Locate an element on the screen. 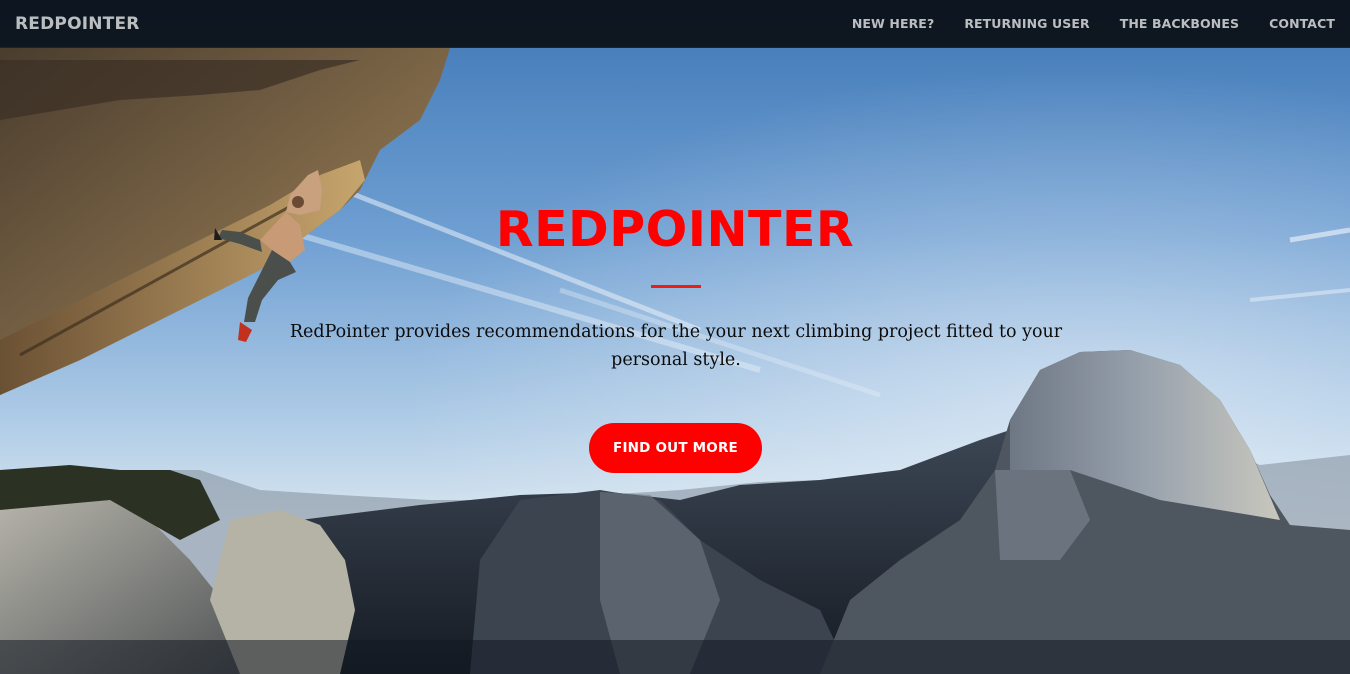 This screenshot has width=1350, height=674. nav-item-returning-user: RETURNING USER is located at coordinates (1026, 24).